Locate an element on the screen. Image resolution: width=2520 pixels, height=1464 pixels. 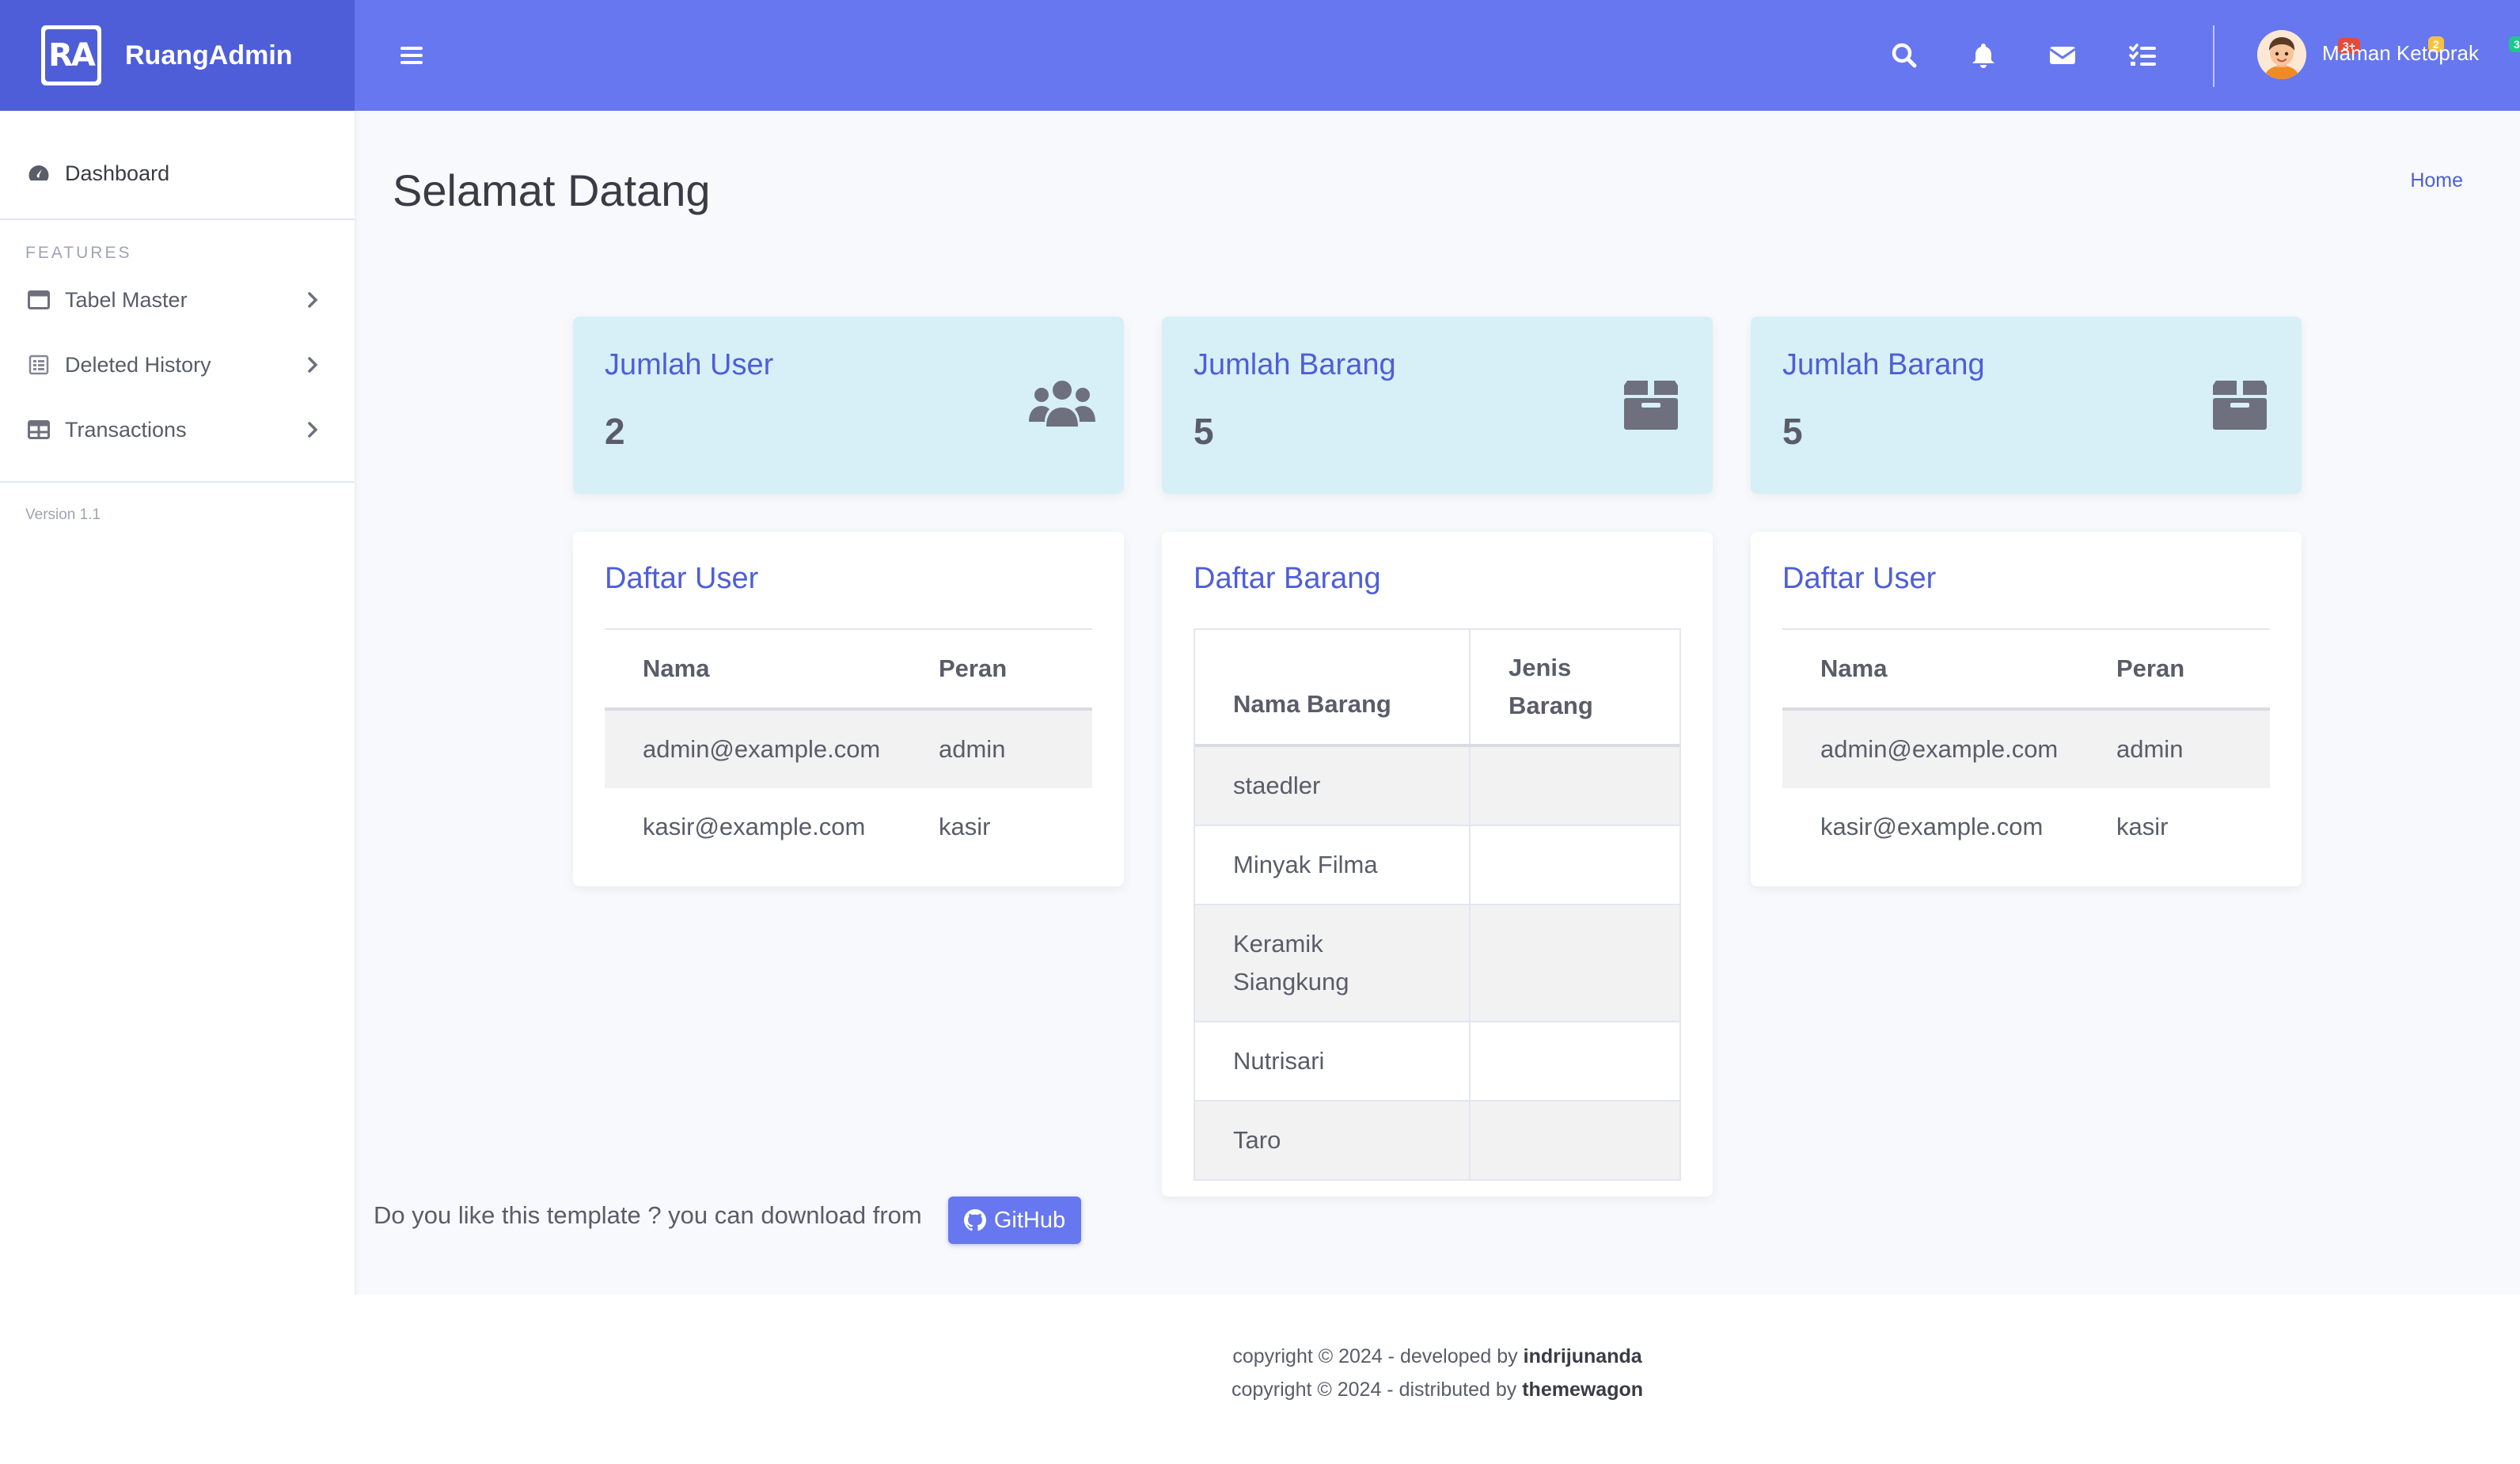
breadcrumb-home: Home is located at coordinates (2436, 180).